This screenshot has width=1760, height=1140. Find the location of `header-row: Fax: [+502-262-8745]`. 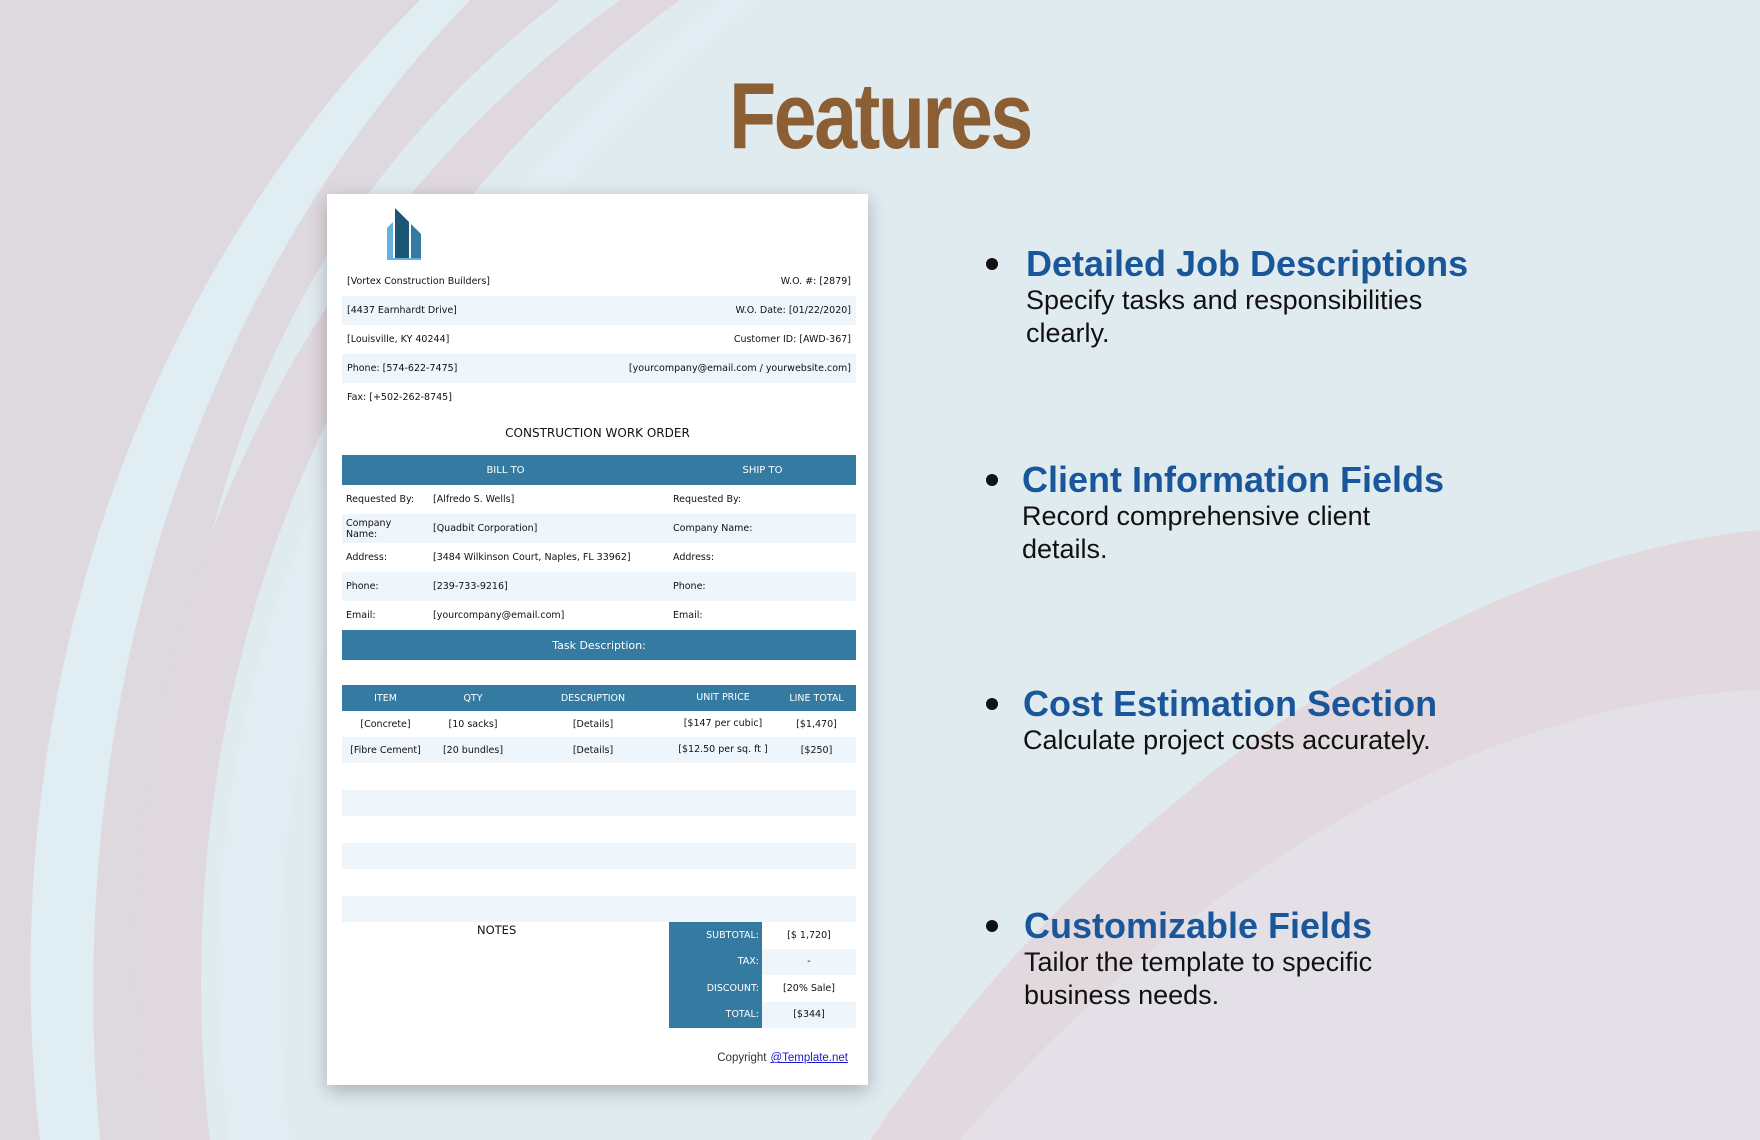

header-row: Fax: [+502-262-8745] is located at coordinates (599, 397).